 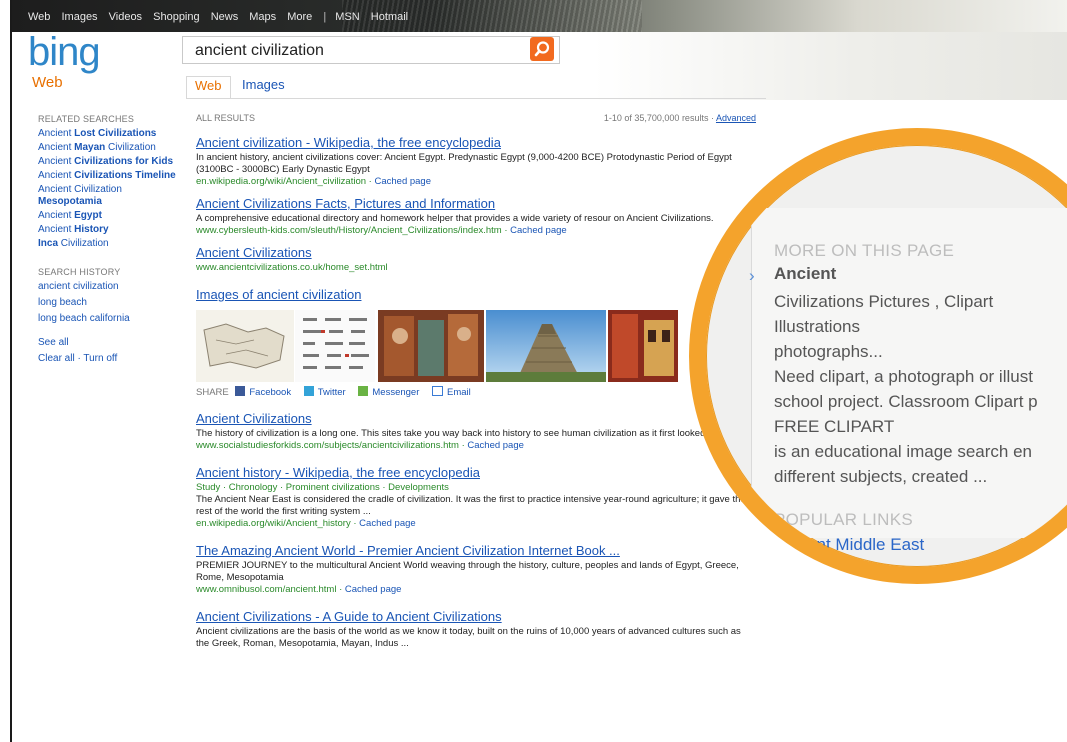 I want to click on messenger-icon, so click(x=363, y=391).